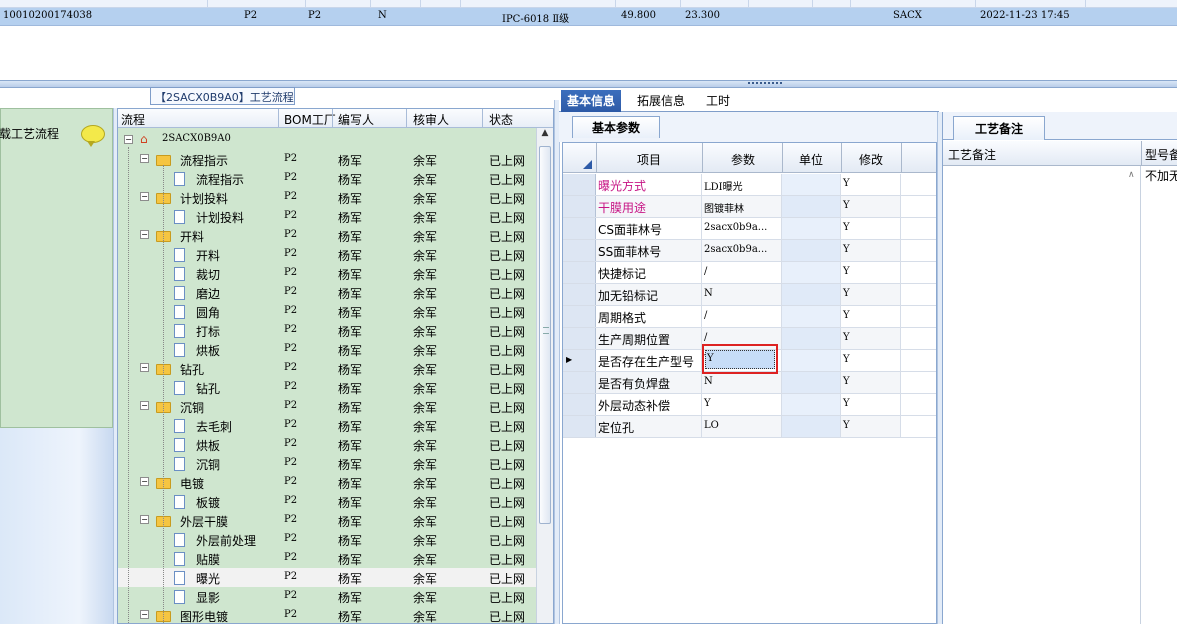  Describe the element at coordinates (310, 119) in the screenshot. I see `header-factory: BOM工厂` at that location.